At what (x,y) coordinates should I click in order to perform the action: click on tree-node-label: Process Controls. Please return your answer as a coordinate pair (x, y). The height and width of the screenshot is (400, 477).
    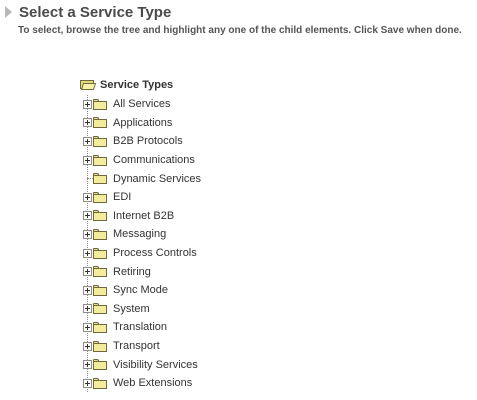
    Looking at the image, I should click on (155, 253).